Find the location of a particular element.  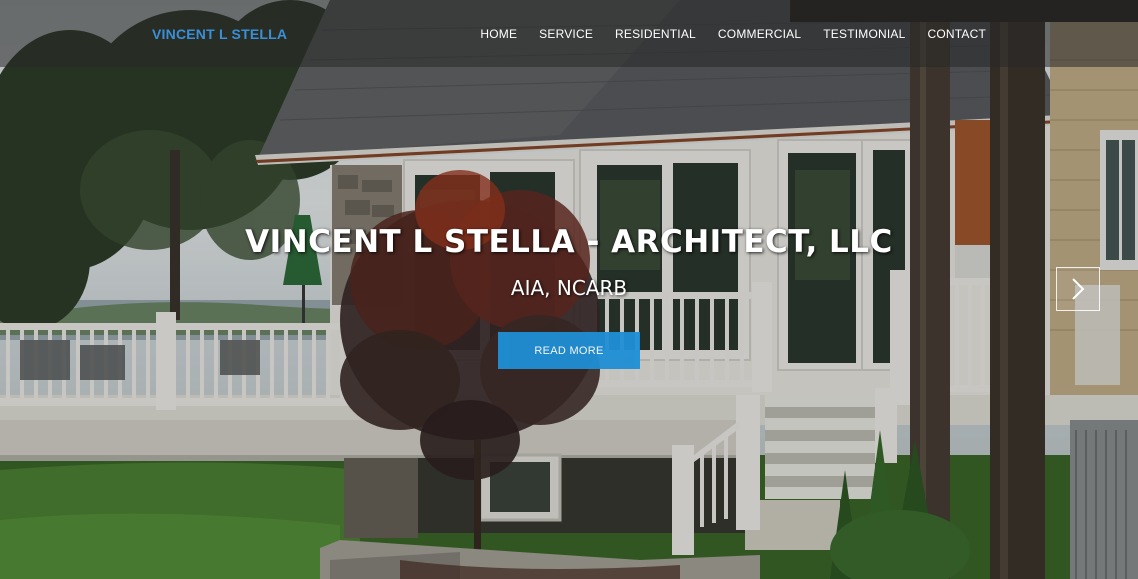

chevron-right-icon is located at coordinates (1078, 289).